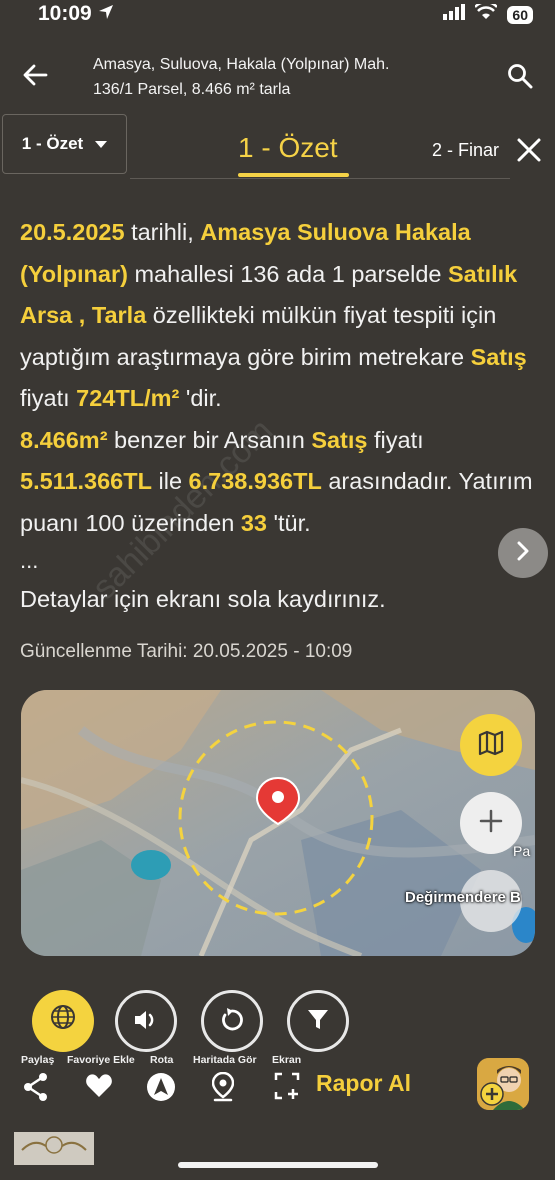 The width and height of the screenshot is (555, 1180). What do you see at coordinates (522, 851) in the screenshot?
I see `map-partial-label: Pa` at bounding box center [522, 851].